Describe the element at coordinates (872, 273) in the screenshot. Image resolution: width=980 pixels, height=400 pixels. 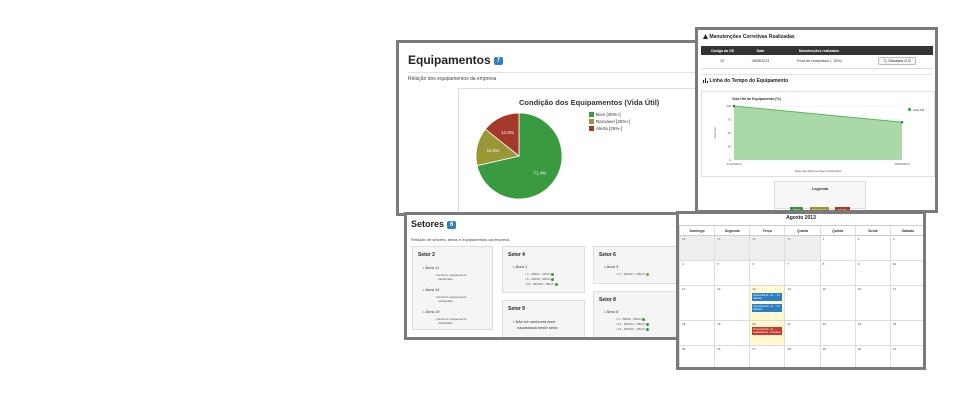
I see `day-cell: 9` at that location.